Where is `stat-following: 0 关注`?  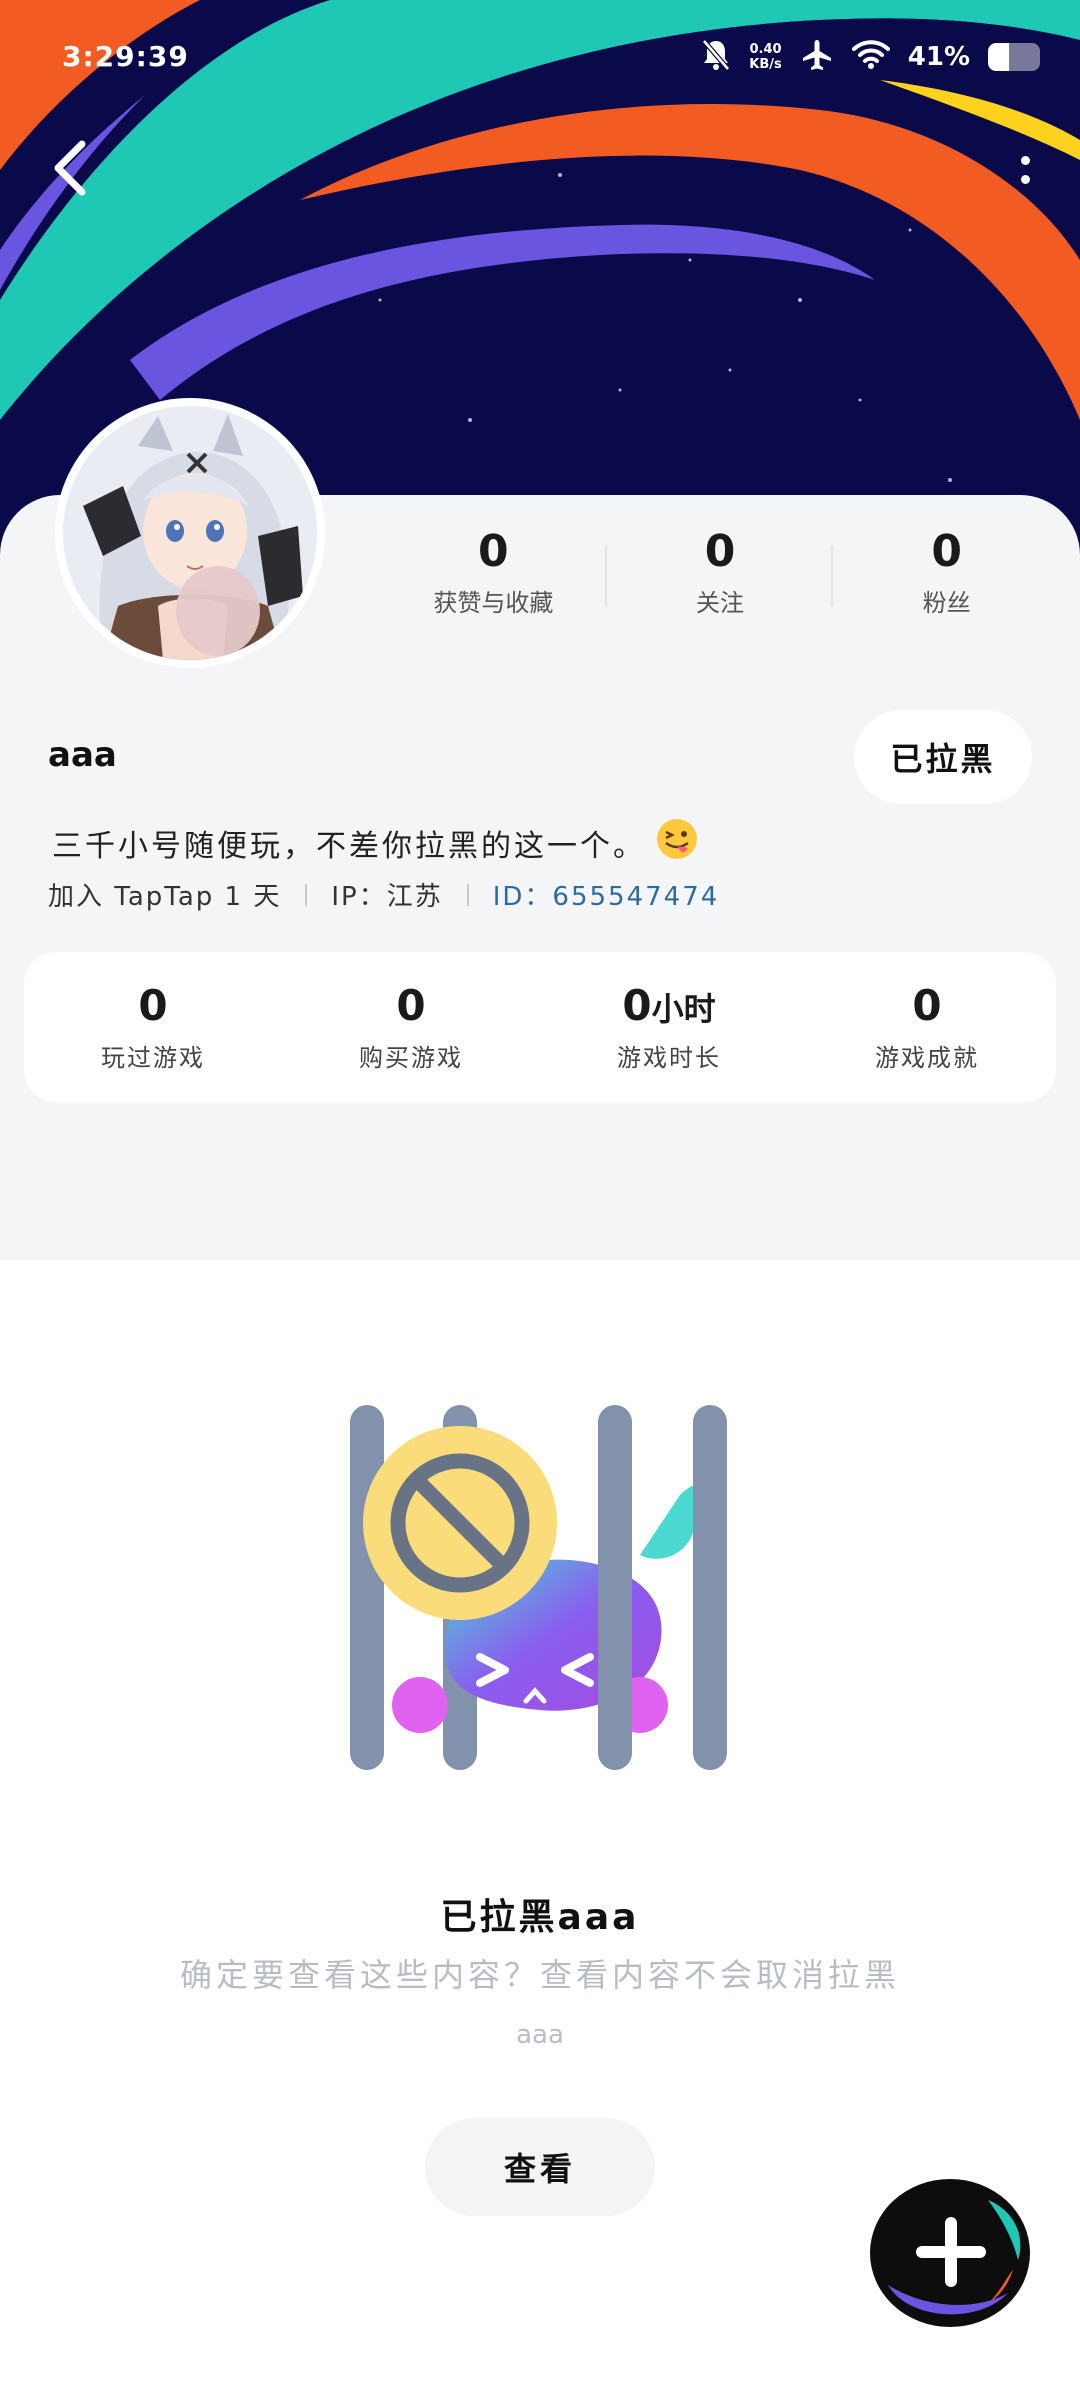 stat-following: 0 关注 is located at coordinates (720, 575).